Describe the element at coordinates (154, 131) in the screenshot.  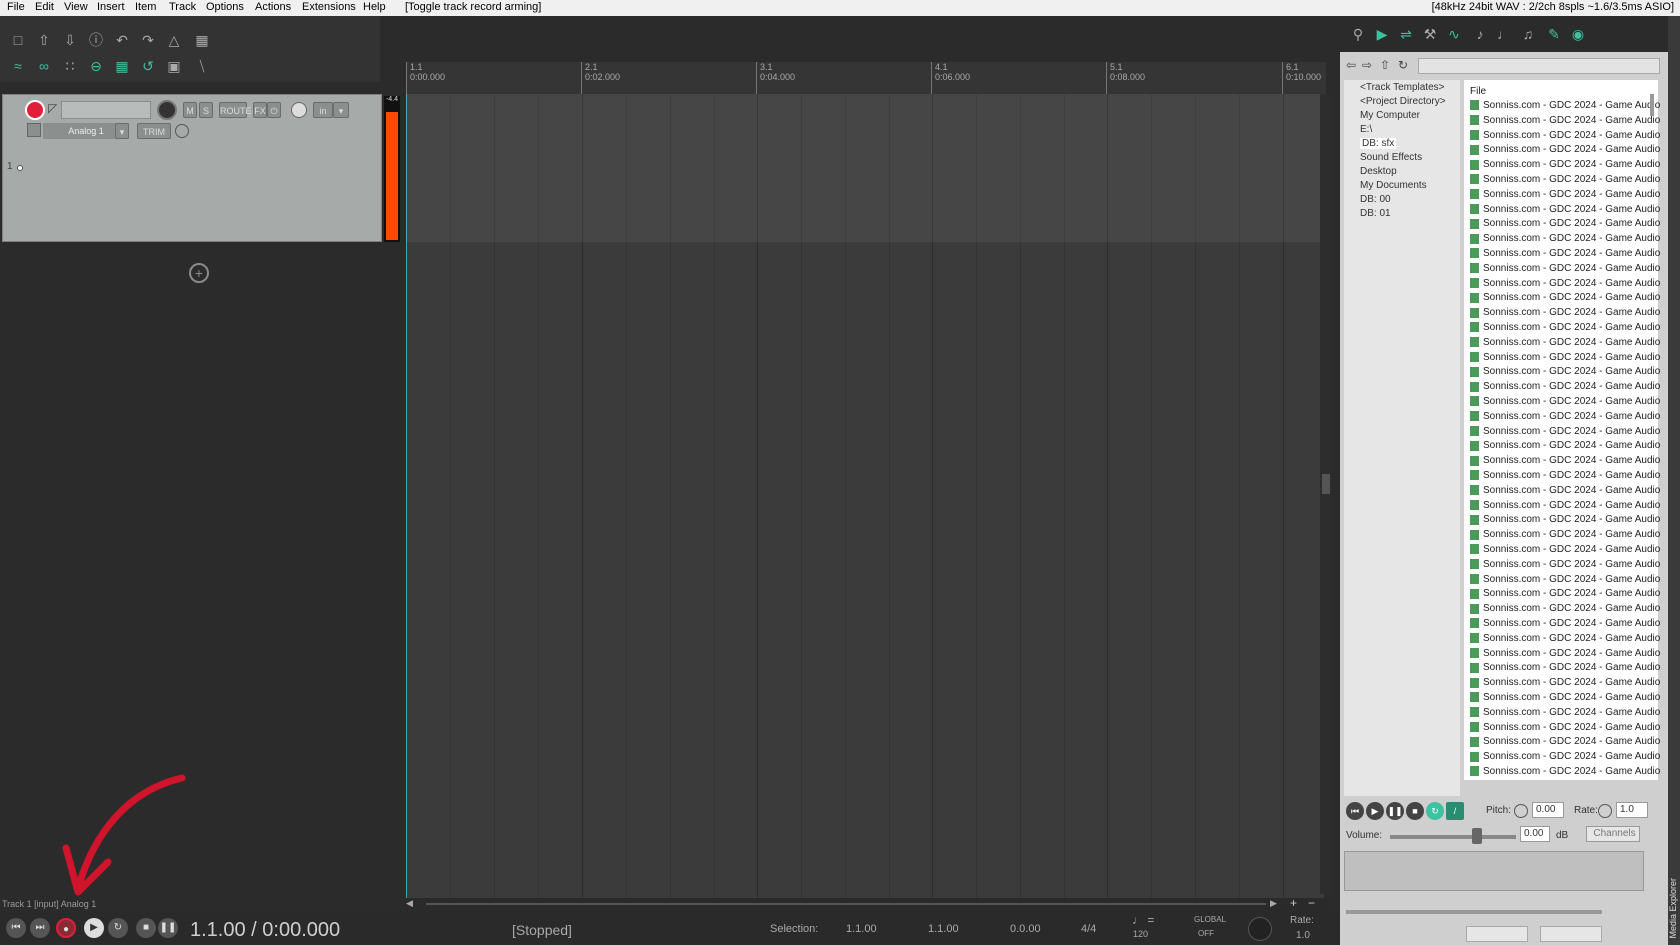
I see `trim-button: TRIM` at that location.